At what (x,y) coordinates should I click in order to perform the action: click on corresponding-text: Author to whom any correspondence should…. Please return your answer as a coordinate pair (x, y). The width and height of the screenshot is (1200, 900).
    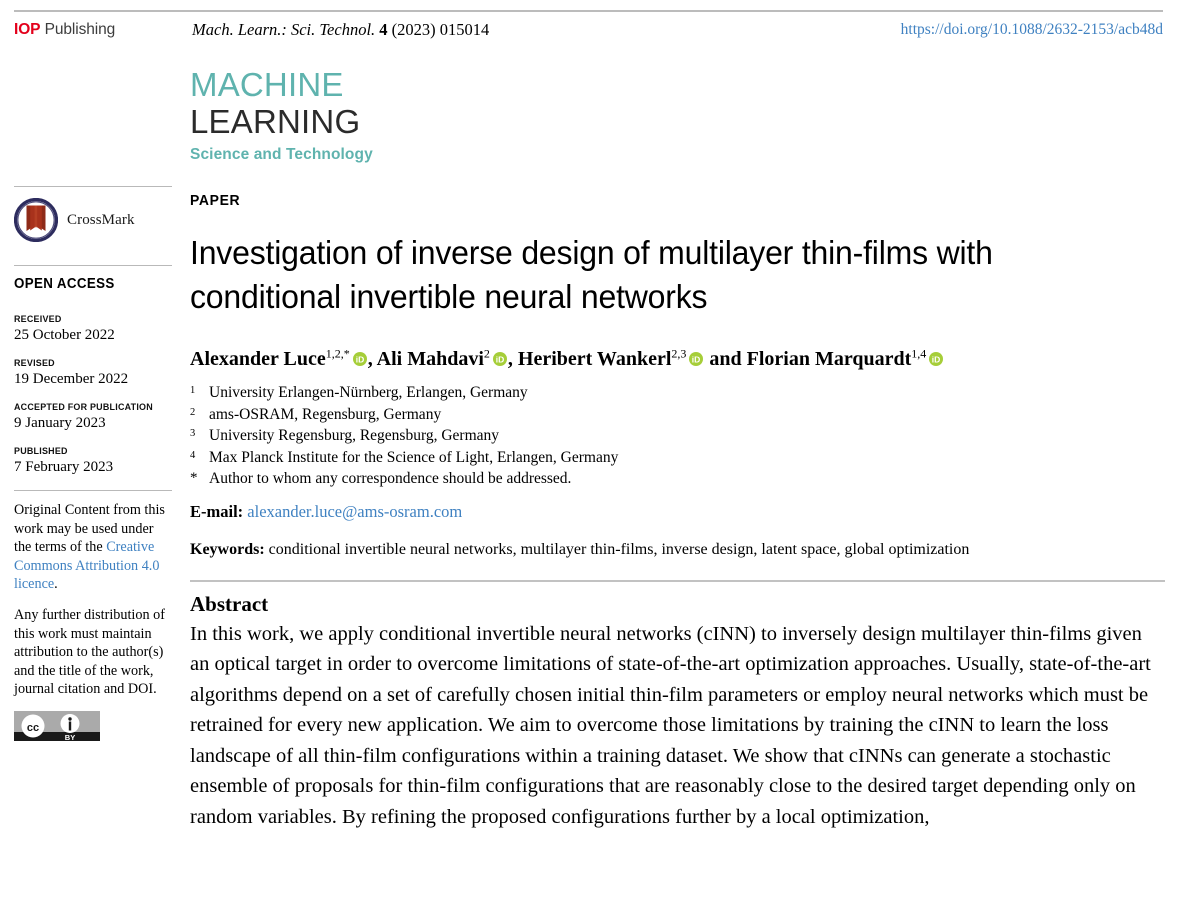
    Looking at the image, I should click on (390, 479).